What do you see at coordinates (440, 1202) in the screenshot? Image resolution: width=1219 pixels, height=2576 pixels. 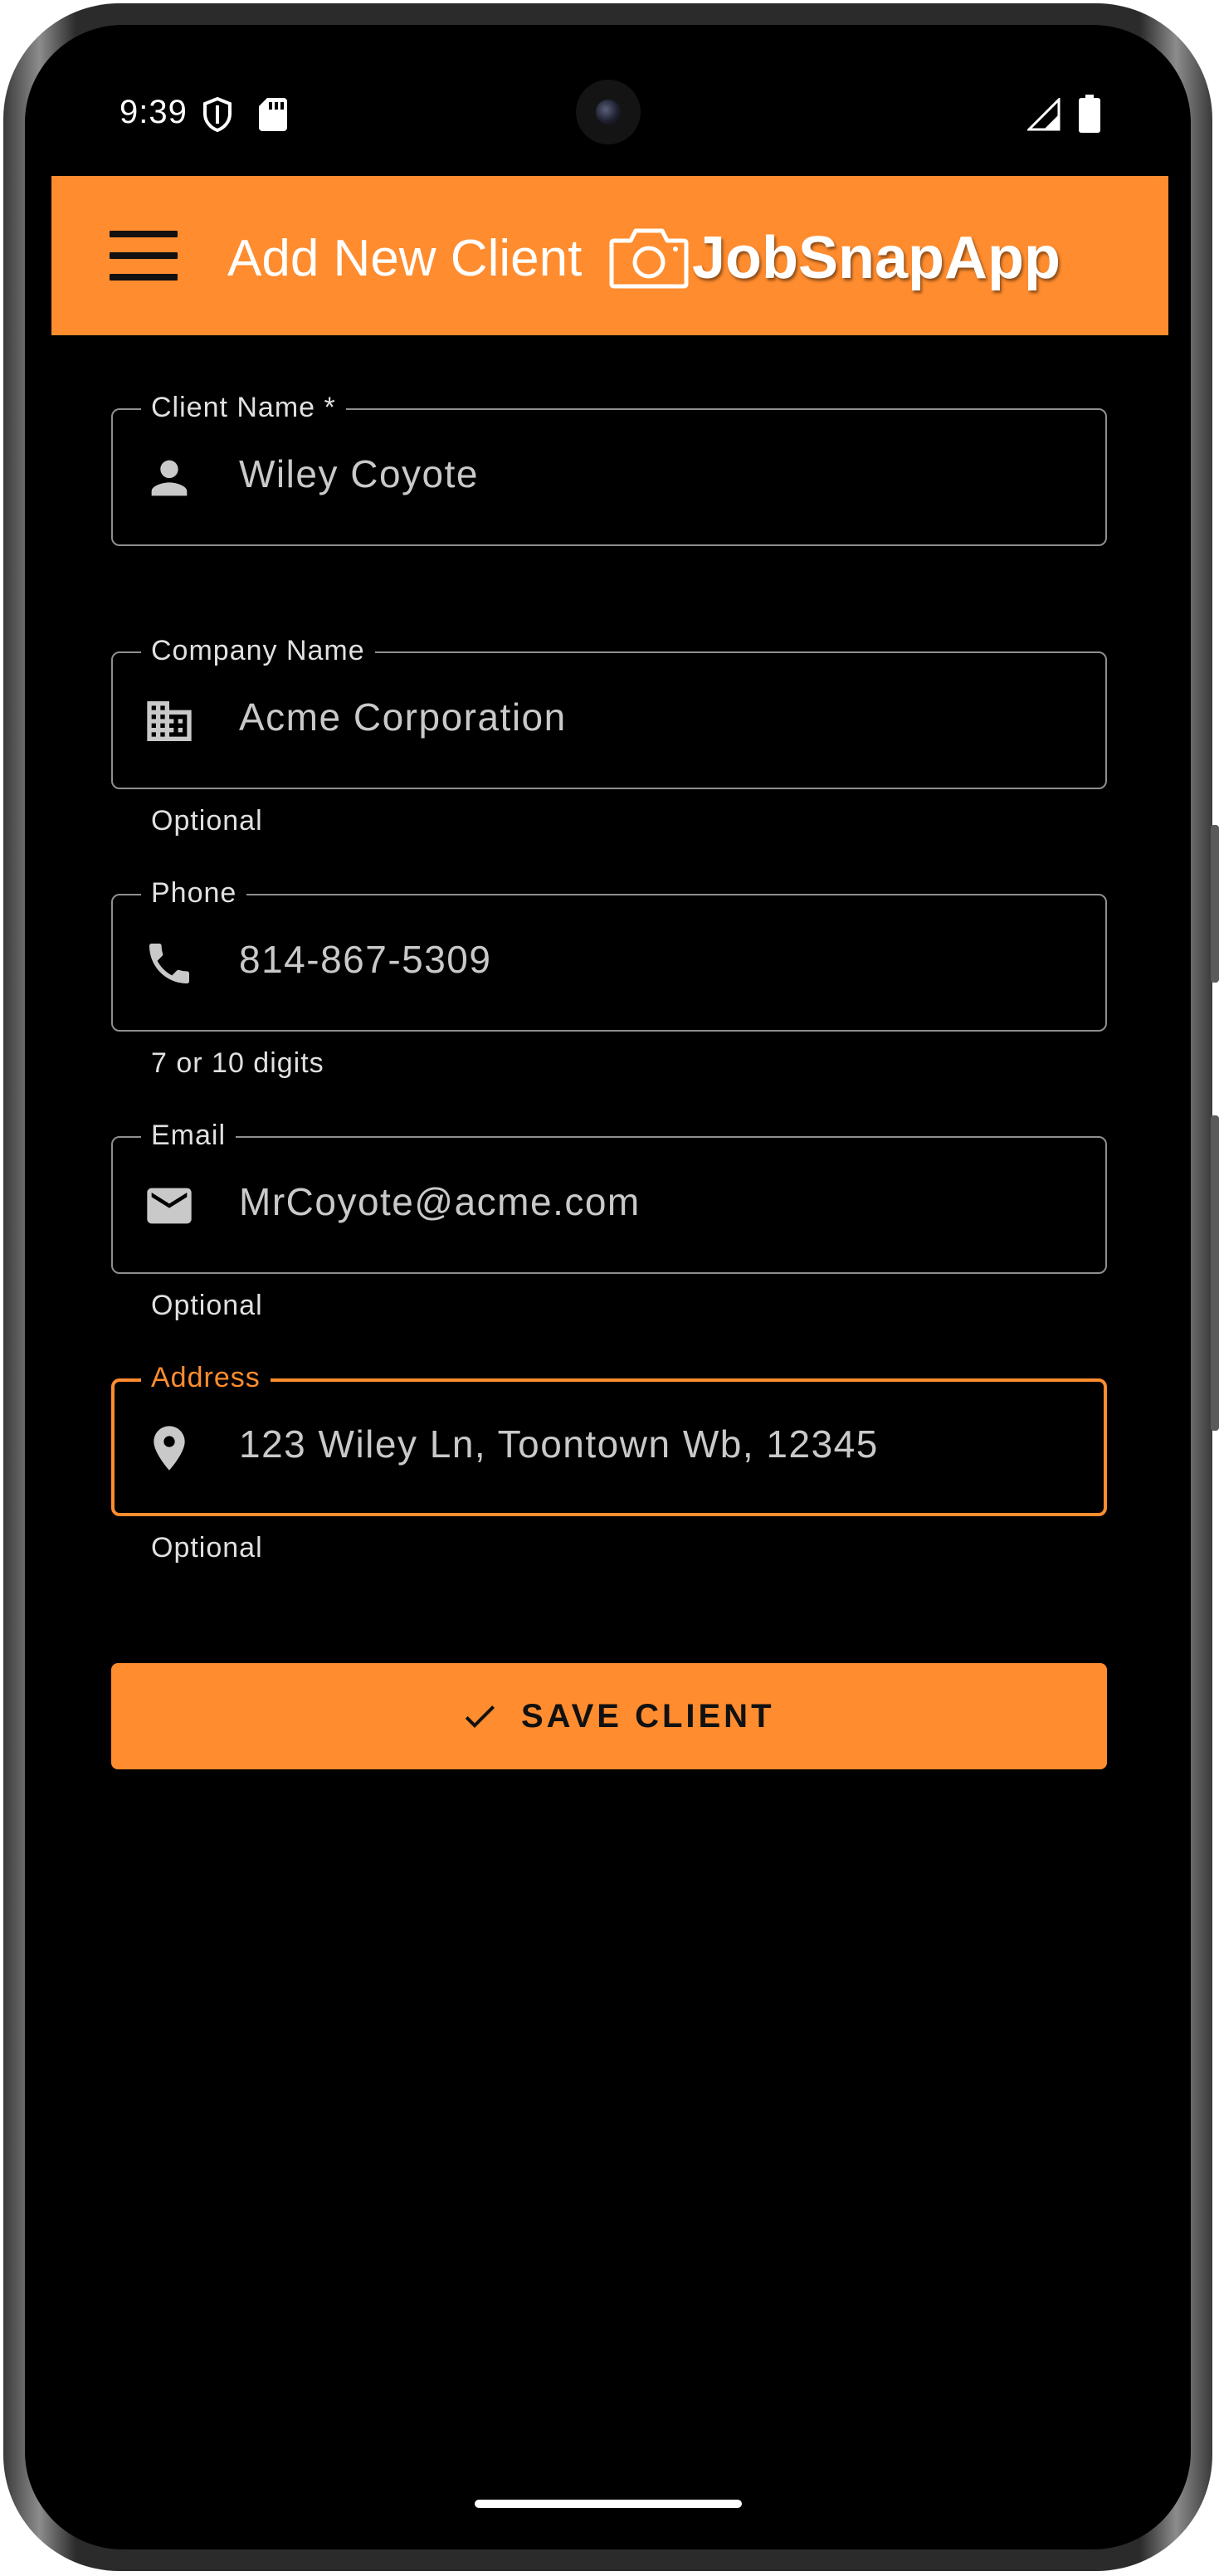 I see `email-input: MrCoyote@acme.com` at bounding box center [440, 1202].